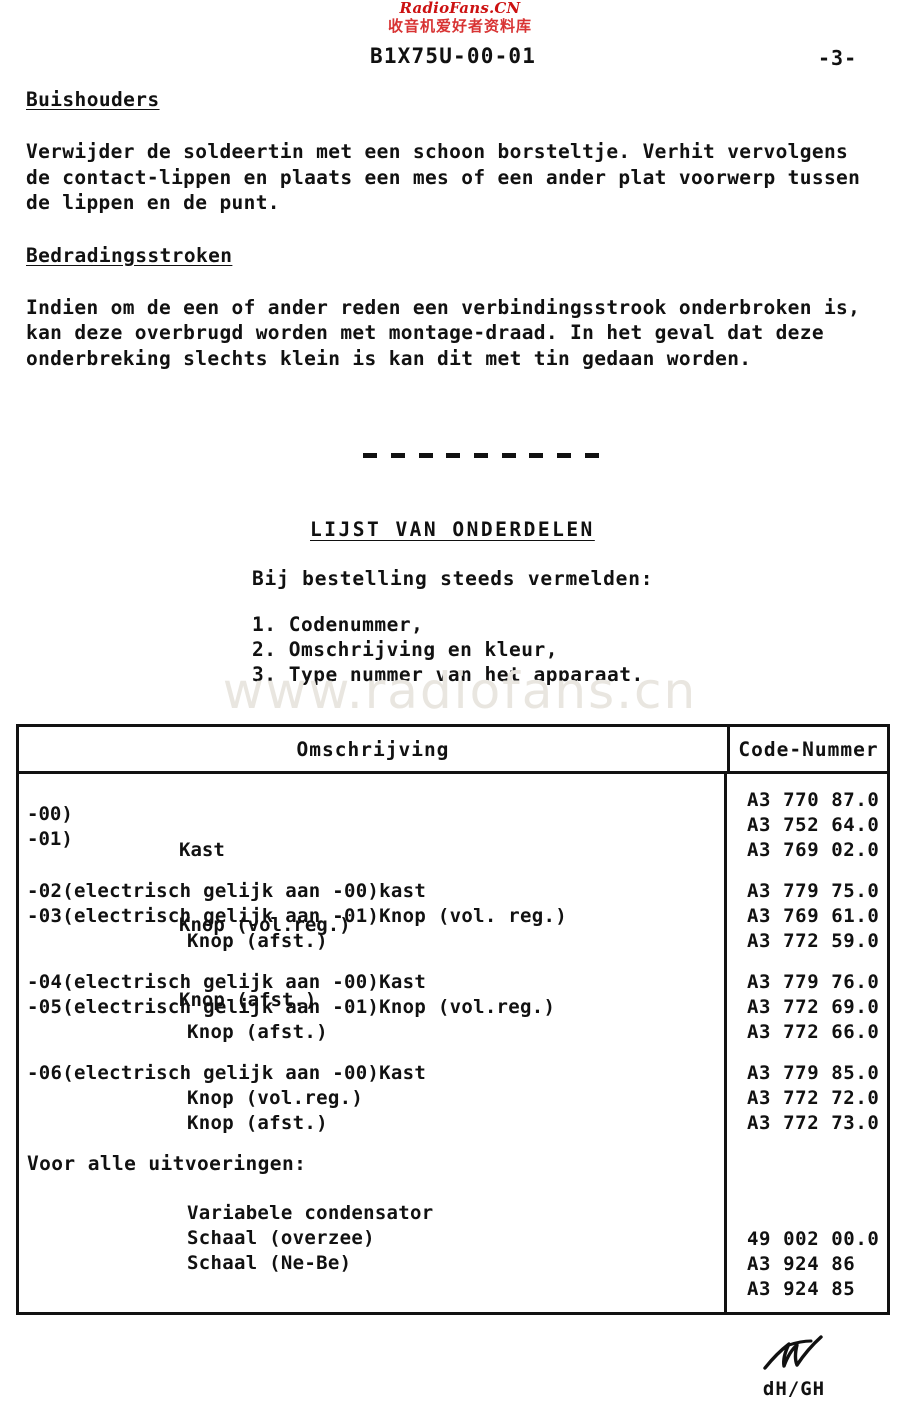  What do you see at coordinates (50, 814) in the screenshot?
I see `brace-label: -00)` at bounding box center [50, 814].